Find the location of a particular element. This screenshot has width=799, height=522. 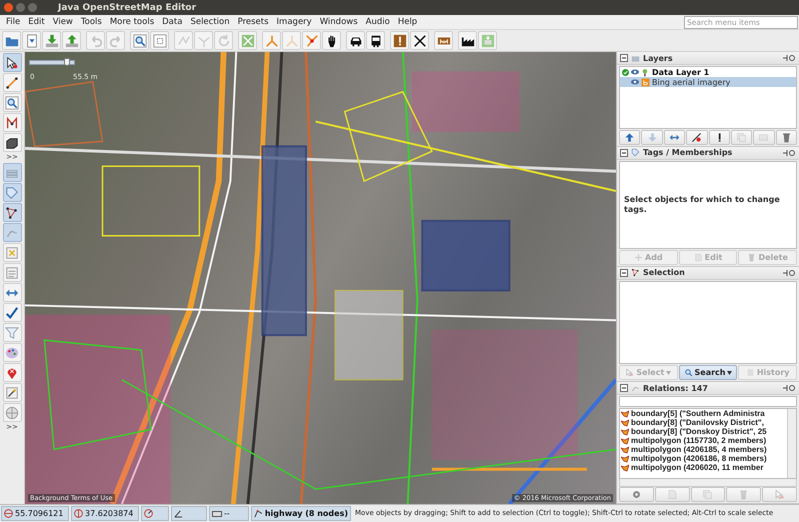

relation-row: multipolygon (4206186, 8 members) is located at coordinates (703, 459).